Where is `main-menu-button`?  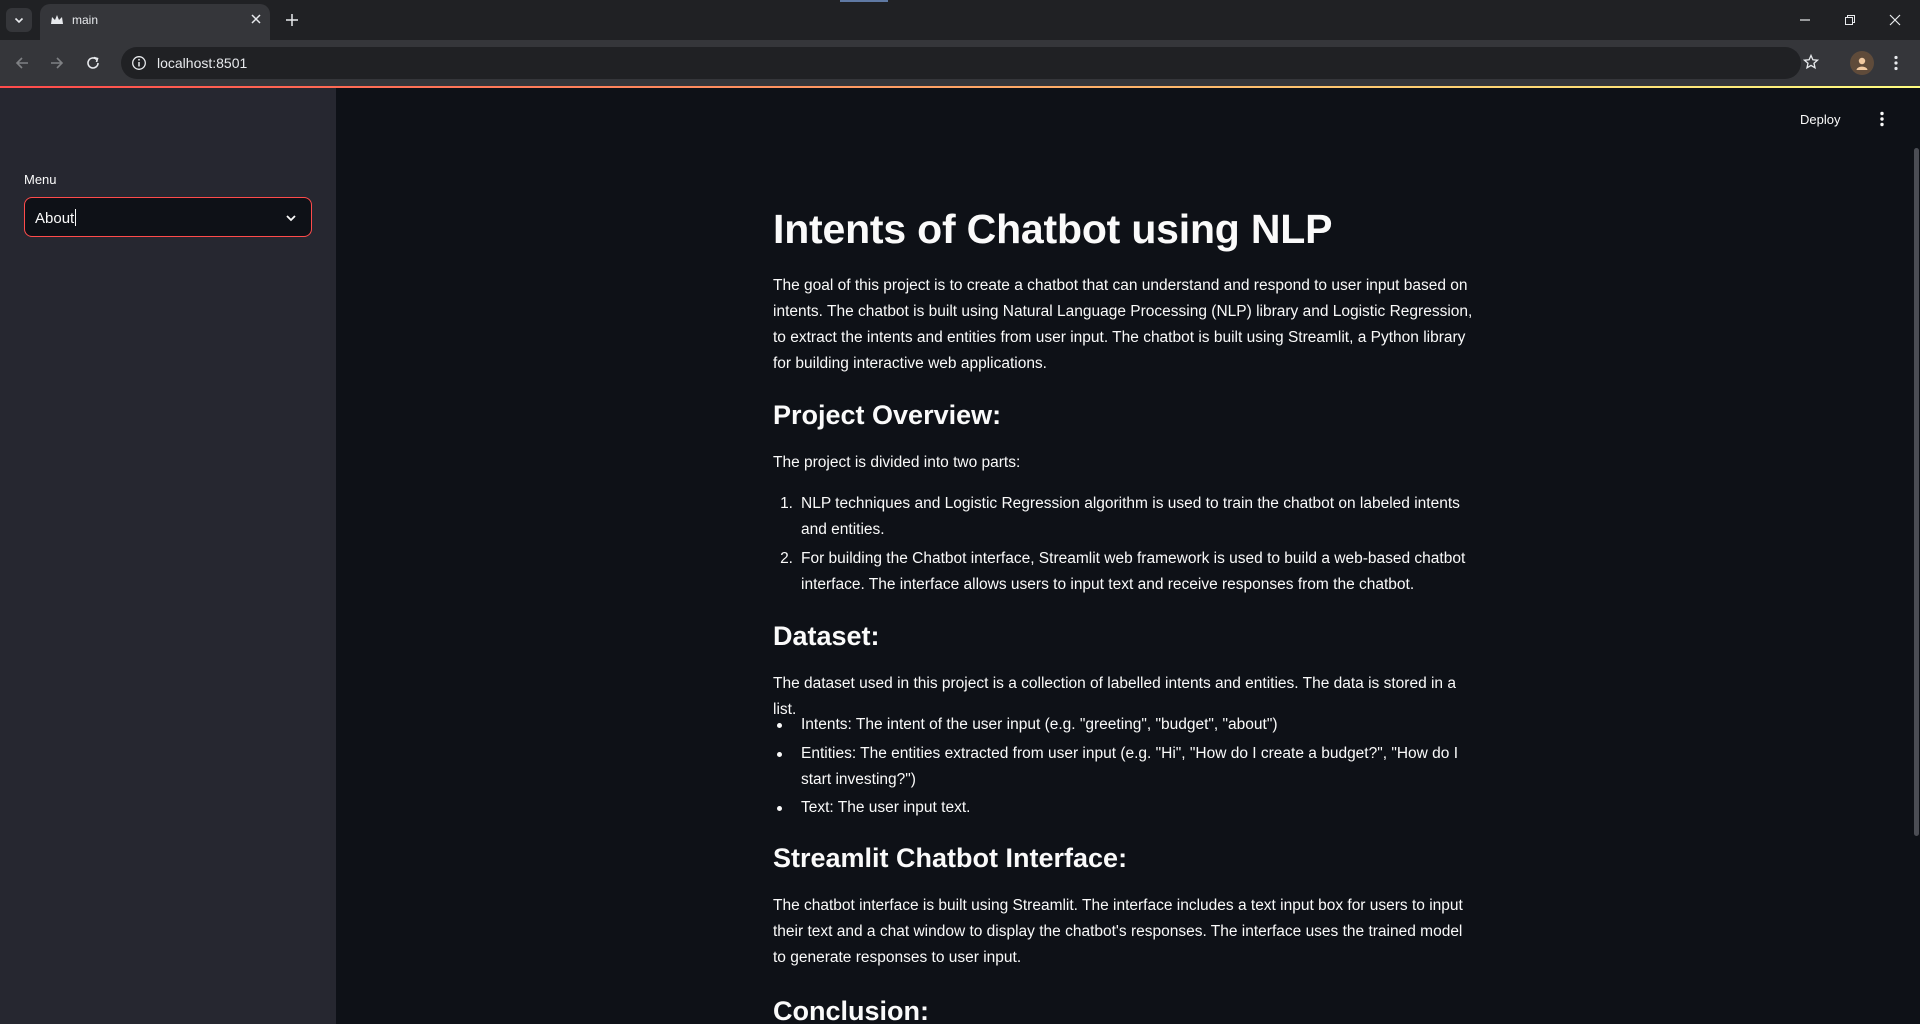
main-menu-button is located at coordinates (1882, 119).